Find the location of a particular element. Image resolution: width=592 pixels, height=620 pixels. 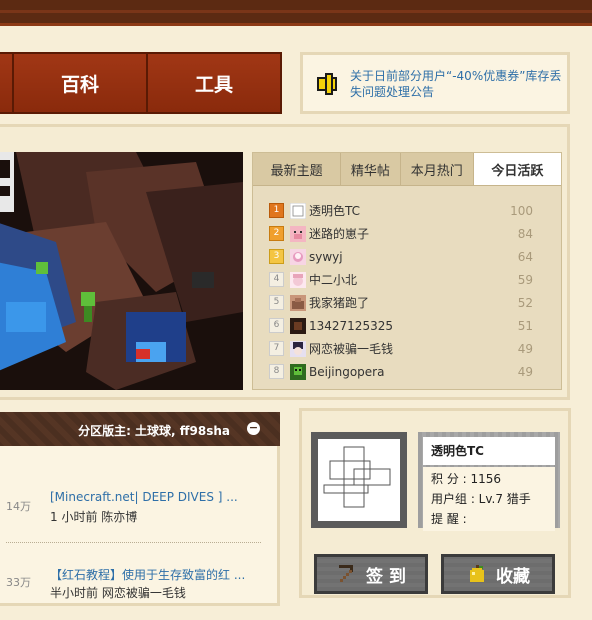

rank-number: 5 is located at coordinates (276, 302).